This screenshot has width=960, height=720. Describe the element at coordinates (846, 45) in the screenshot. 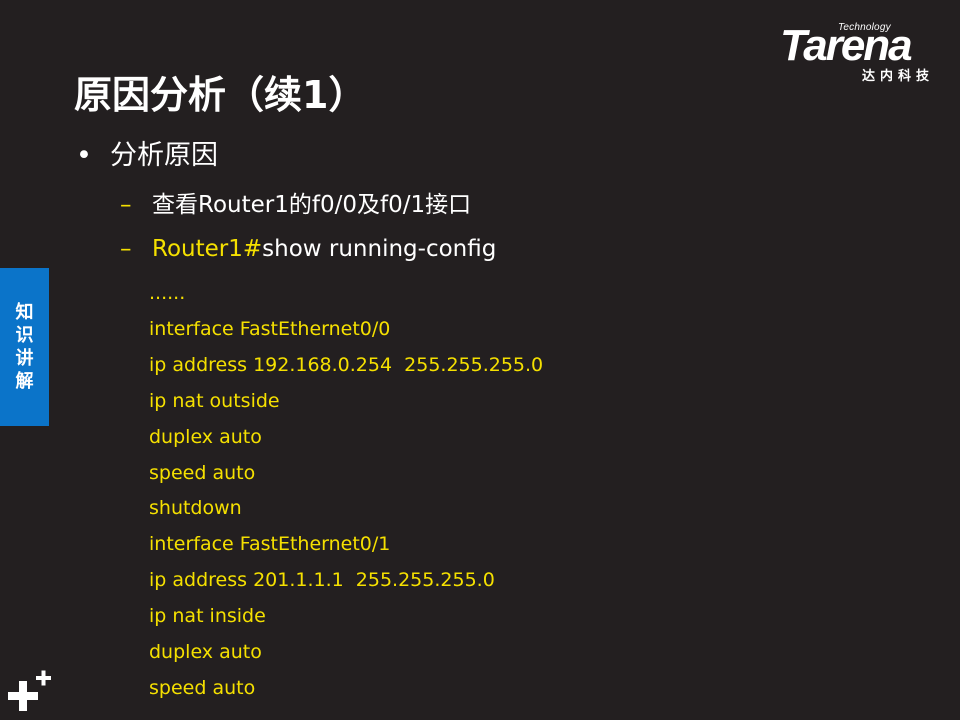

I see `logo-wordmark: Tarena` at that location.